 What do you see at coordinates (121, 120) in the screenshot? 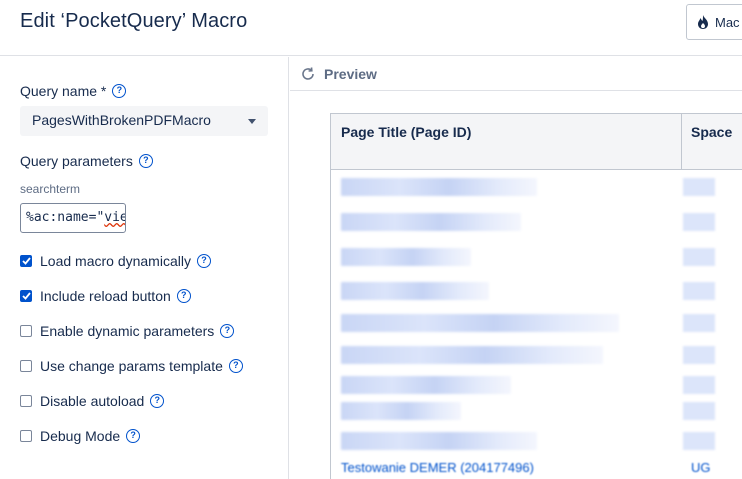
I see `query-name-value: PagesWithBrokenPDFMacro` at bounding box center [121, 120].